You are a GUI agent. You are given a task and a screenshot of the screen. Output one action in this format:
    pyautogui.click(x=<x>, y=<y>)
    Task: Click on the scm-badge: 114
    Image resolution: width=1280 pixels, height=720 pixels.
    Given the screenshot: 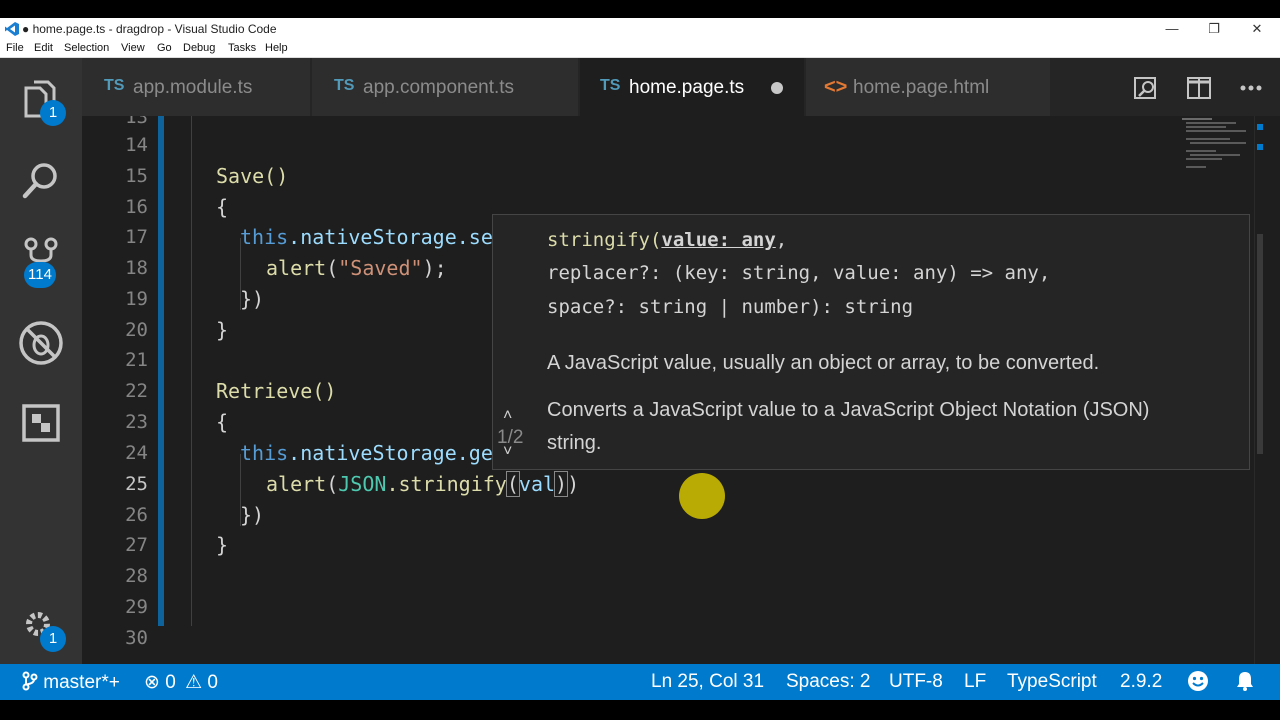 What is the action you would take?
    pyautogui.click(x=40, y=275)
    